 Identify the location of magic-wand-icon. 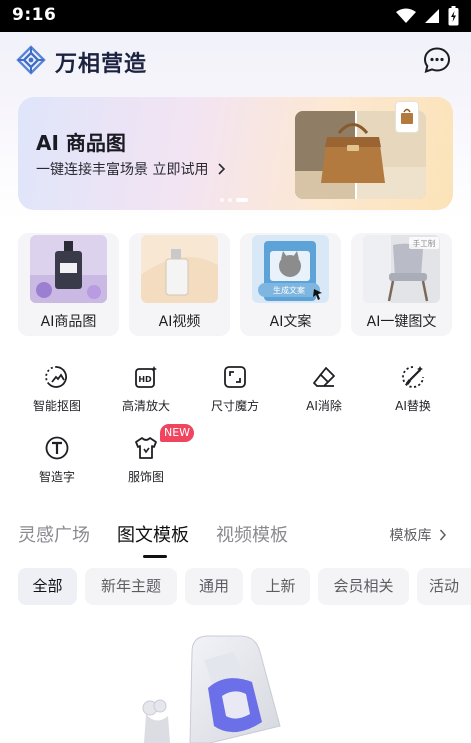
(413, 377).